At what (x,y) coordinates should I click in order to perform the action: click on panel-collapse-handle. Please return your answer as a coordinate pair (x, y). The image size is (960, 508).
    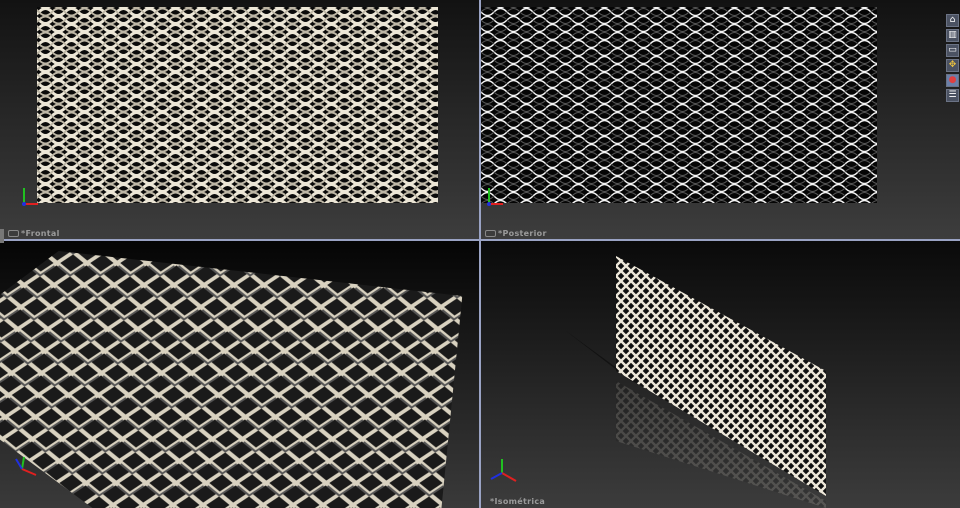
    Looking at the image, I should click on (2, 236).